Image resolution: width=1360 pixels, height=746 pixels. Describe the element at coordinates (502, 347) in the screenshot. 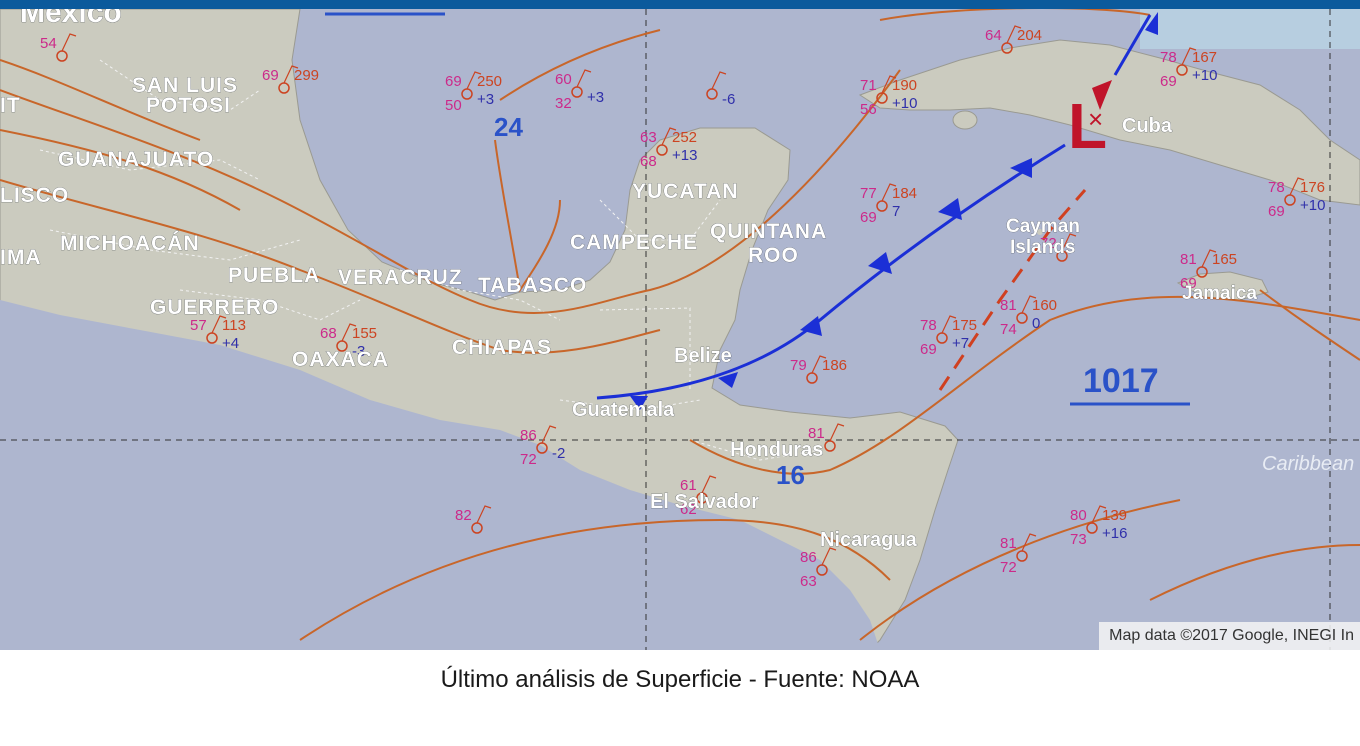

I see `label-chiapas: CHIAPAS` at that location.